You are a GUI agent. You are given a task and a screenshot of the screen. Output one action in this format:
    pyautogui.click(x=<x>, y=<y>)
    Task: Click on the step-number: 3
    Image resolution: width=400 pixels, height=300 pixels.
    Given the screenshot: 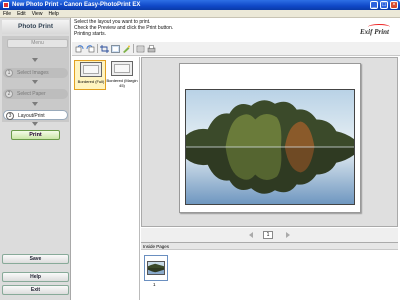 What is the action you would take?
    pyautogui.click(x=10, y=116)
    